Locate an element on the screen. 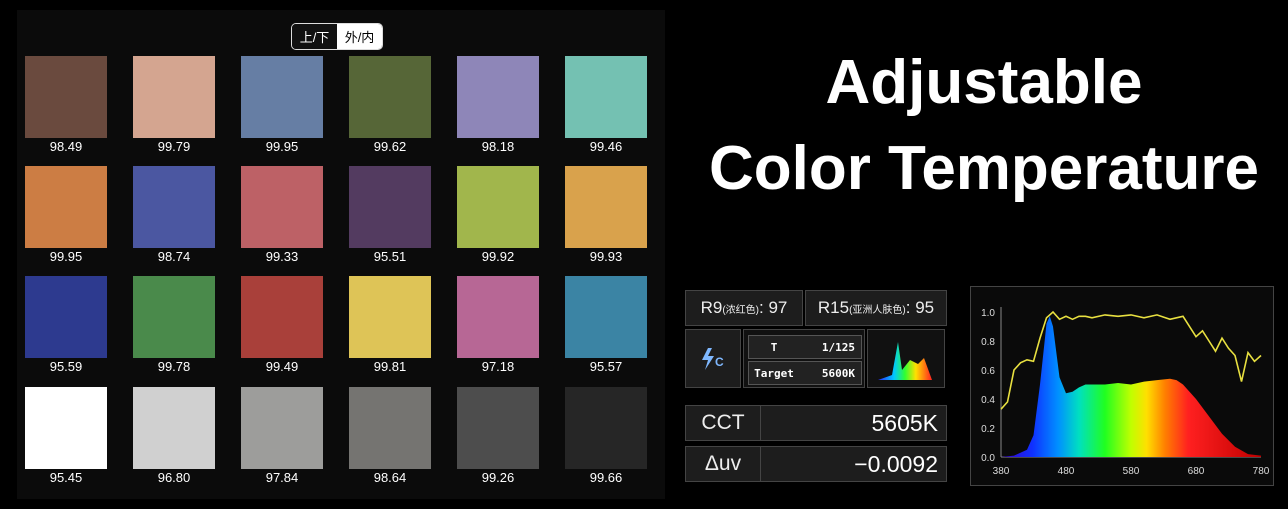 This screenshot has height=509, width=1288. y-tick-label: 0.8 is located at coordinates (988, 342).